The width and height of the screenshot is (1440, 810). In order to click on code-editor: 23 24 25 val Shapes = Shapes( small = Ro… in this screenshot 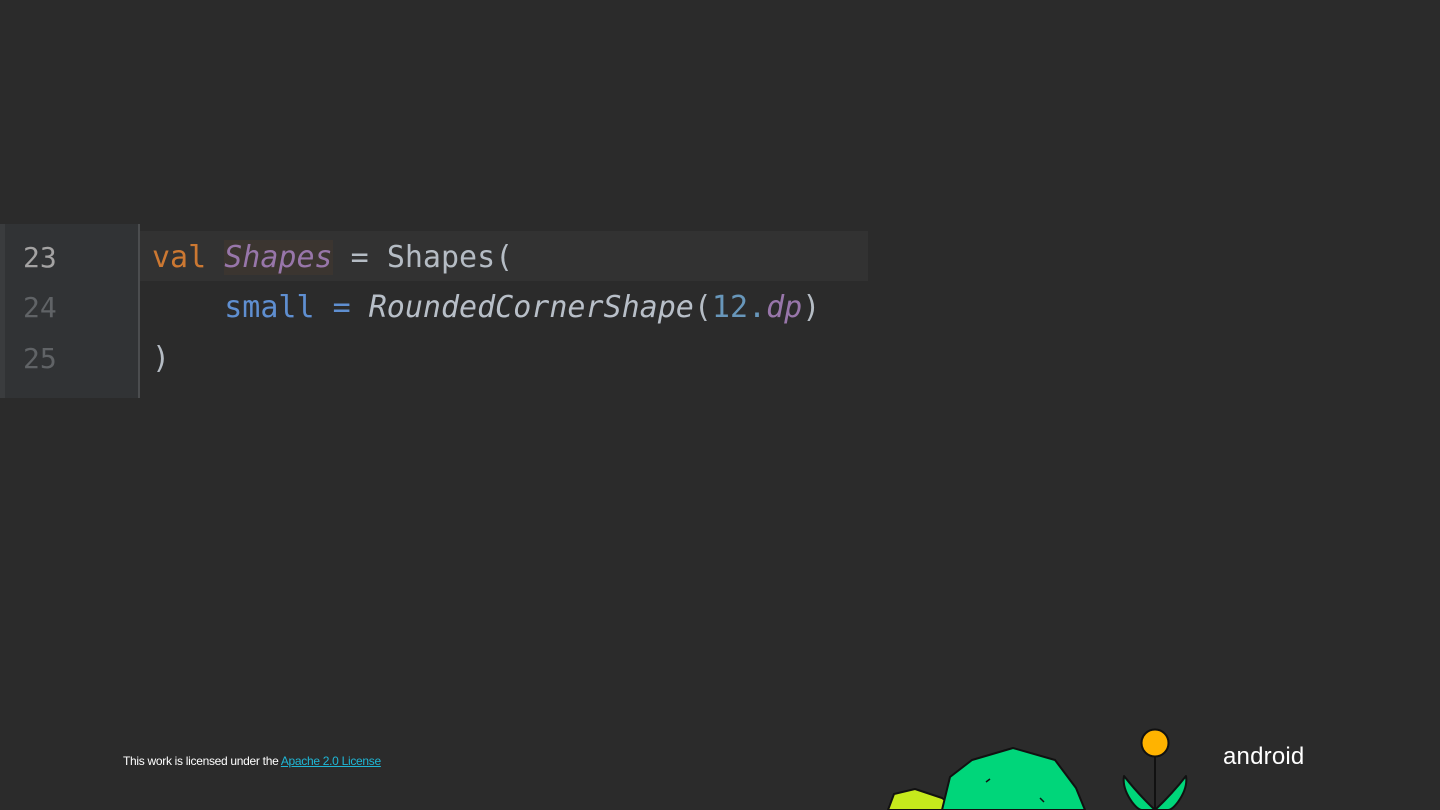, I will do `click(434, 311)`.